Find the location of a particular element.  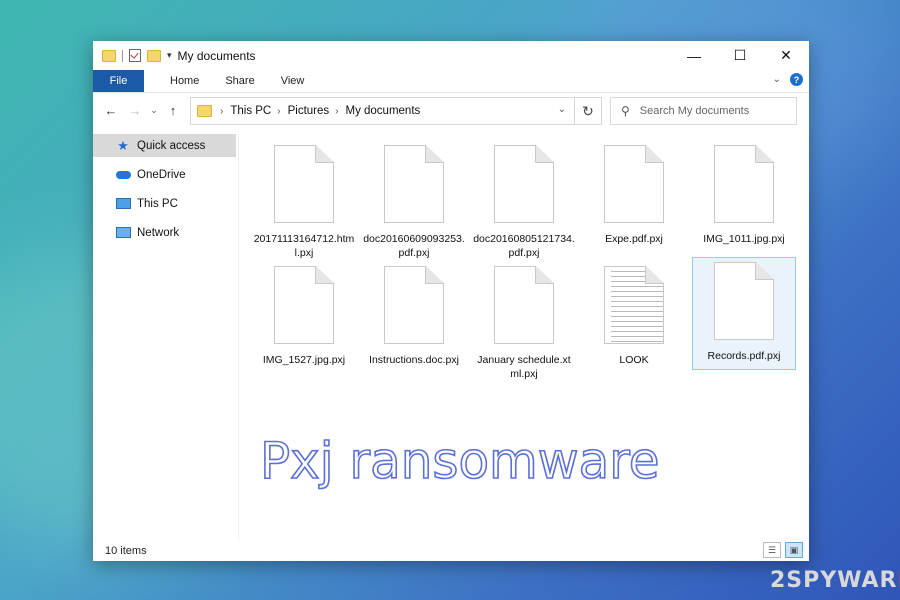

close-button: ✕ is located at coordinates (786, 55).